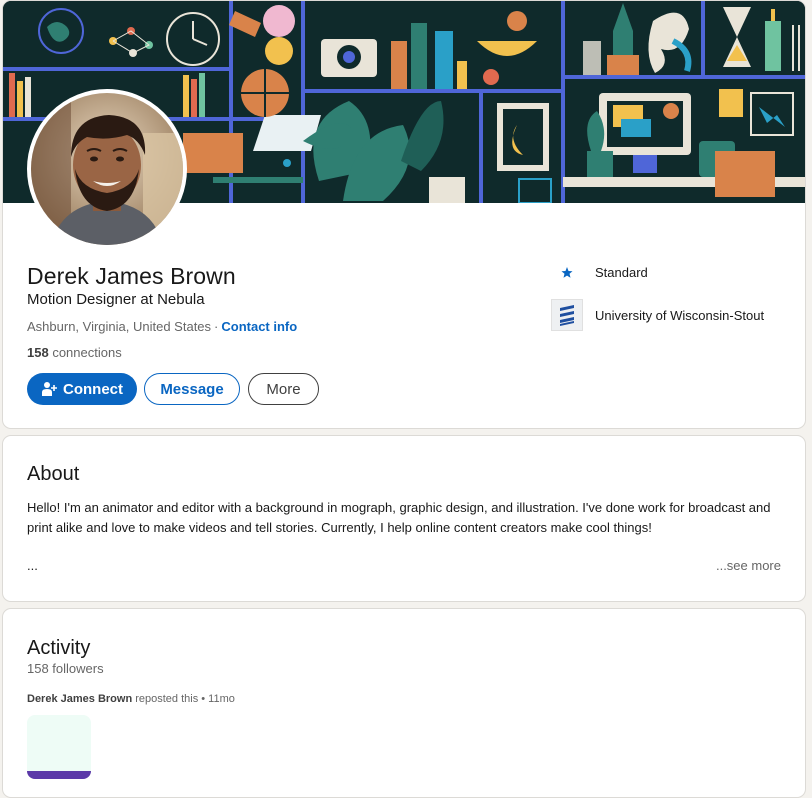 This screenshot has width=812, height=798. What do you see at coordinates (59, 775) in the screenshot?
I see `thumbnail-accent-bar` at bounding box center [59, 775].